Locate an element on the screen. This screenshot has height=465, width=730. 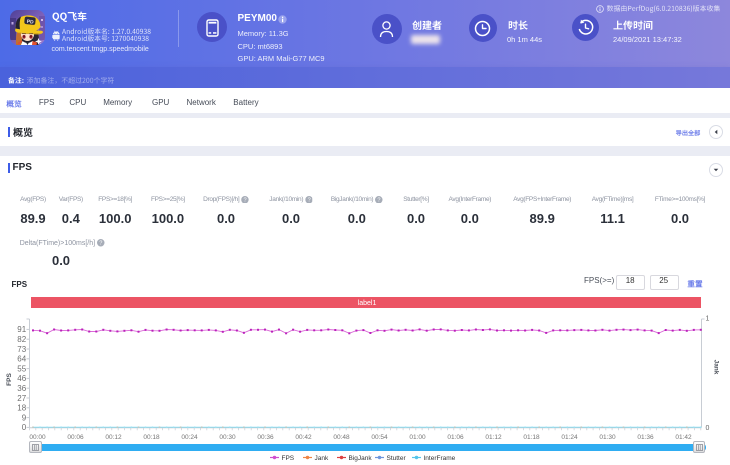
svg-text: InterFrame is located at coordinates (440, 458).